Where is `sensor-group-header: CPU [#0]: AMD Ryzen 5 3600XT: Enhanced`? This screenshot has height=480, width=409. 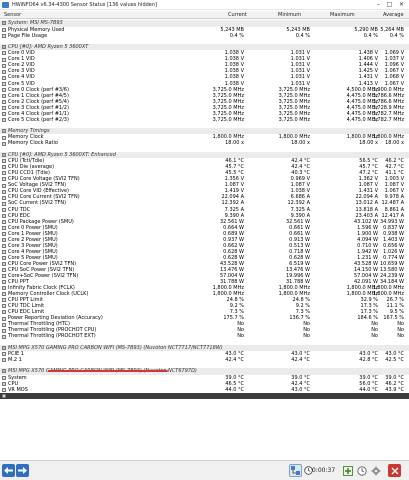 sensor-group-header: CPU [#0]: AMD Ryzen 5 3600XT: Enhanced is located at coordinates (204, 155).